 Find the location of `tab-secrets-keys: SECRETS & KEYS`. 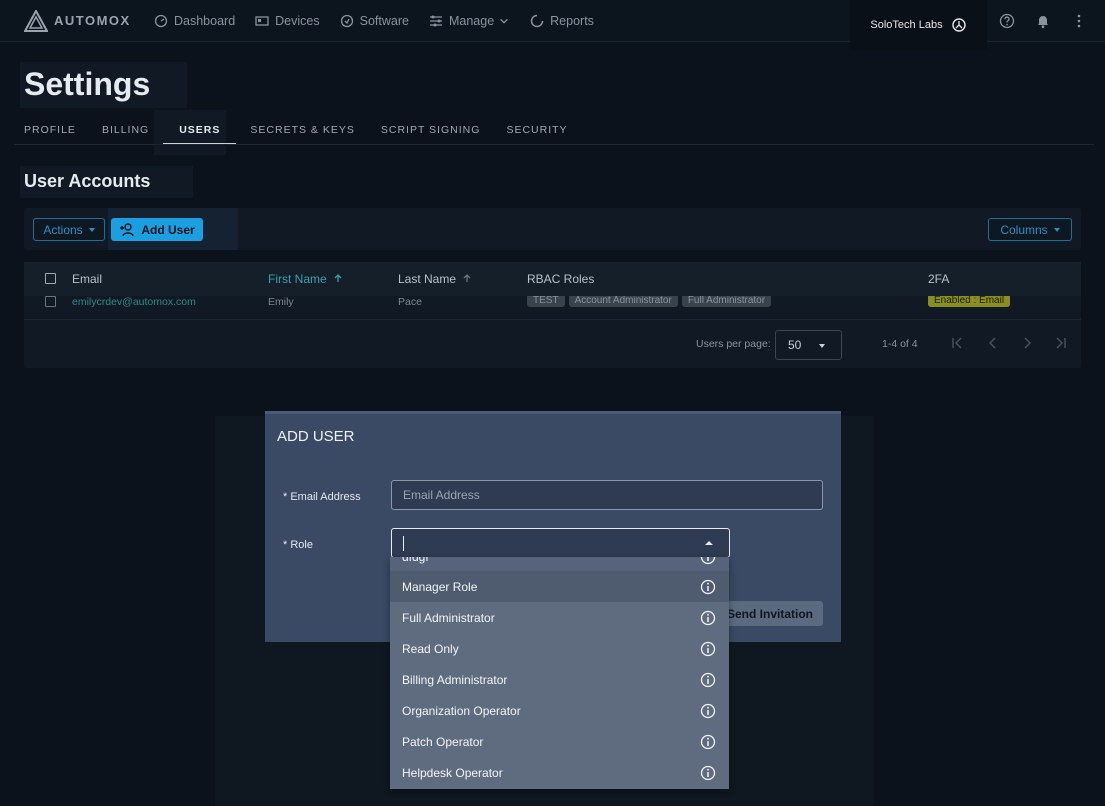

tab-secrets-keys: SECRETS & KEYS is located at coordinates (302, 132).